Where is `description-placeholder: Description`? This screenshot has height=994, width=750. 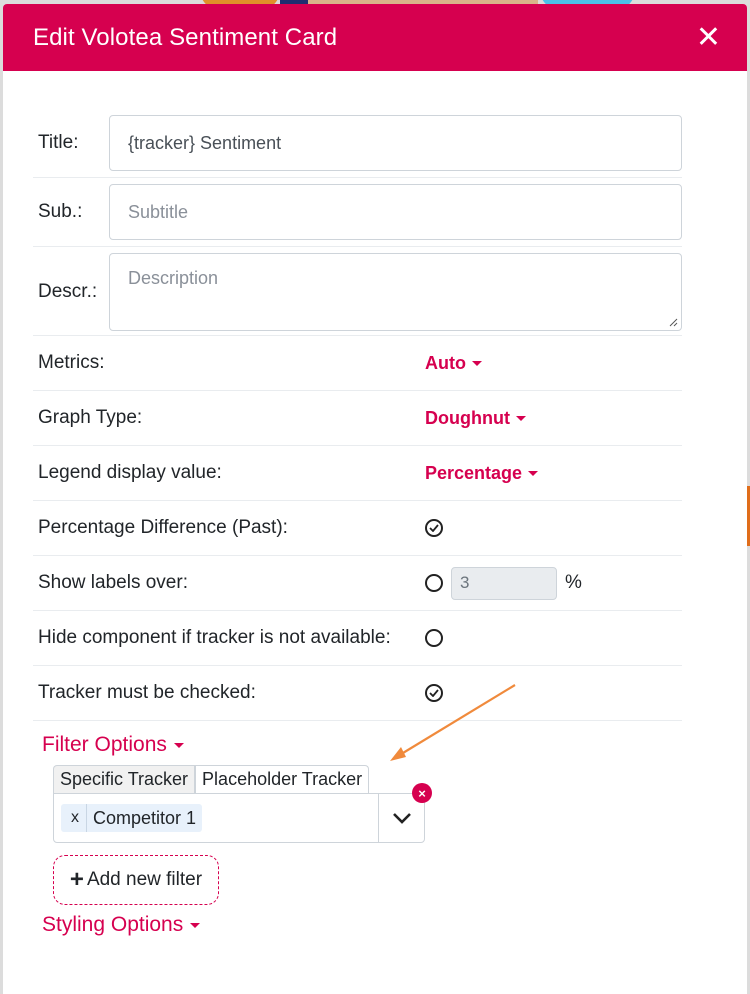
description-placeholder: Description is located at coordinates (173, 278).